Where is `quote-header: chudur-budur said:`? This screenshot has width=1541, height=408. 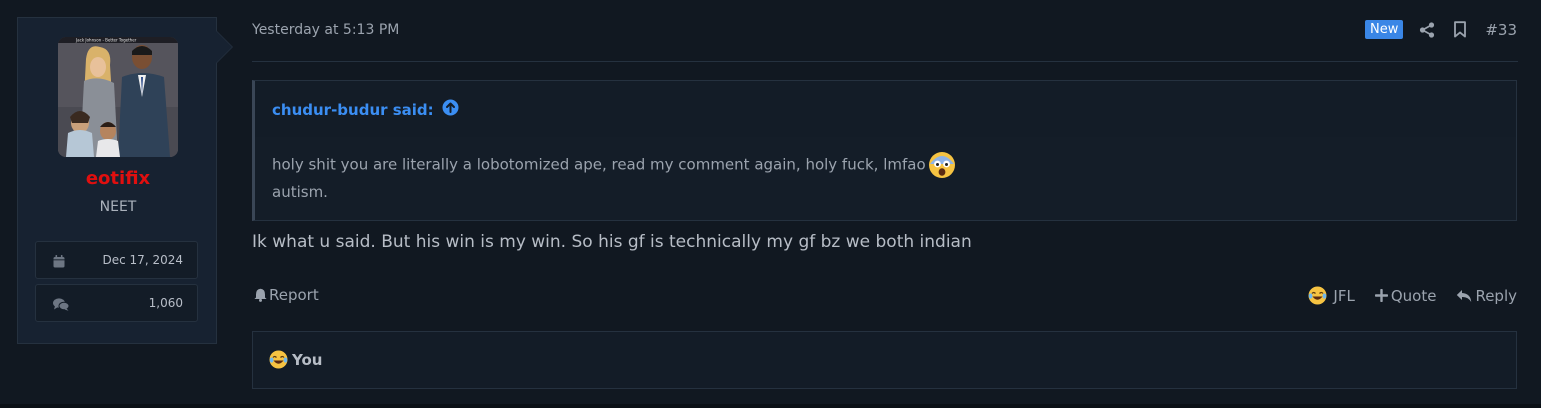
quote-header: chudur-budur said: is located at coordinates (885, 109).